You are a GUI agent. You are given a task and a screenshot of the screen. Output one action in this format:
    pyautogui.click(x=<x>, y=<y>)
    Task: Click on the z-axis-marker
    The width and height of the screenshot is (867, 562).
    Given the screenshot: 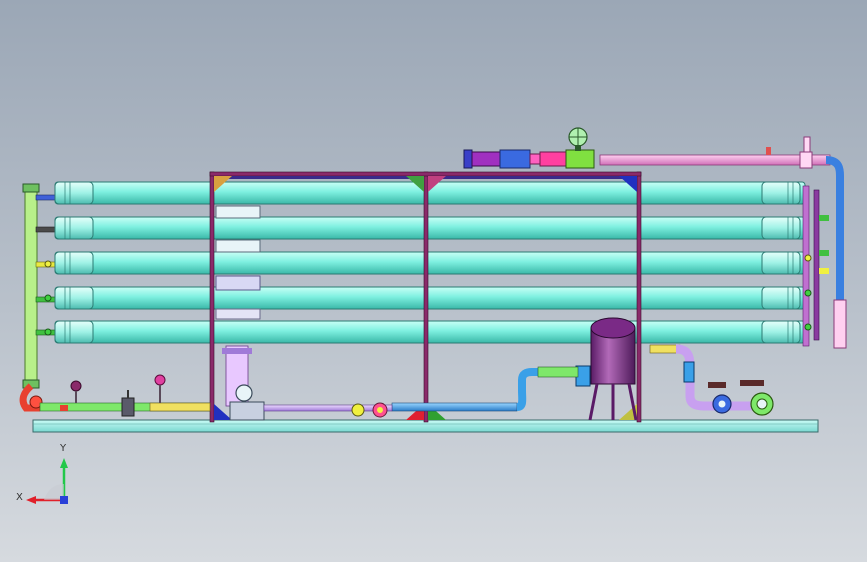 What is the action you would take?
    pyautogui.click(x=64, y=500)
    